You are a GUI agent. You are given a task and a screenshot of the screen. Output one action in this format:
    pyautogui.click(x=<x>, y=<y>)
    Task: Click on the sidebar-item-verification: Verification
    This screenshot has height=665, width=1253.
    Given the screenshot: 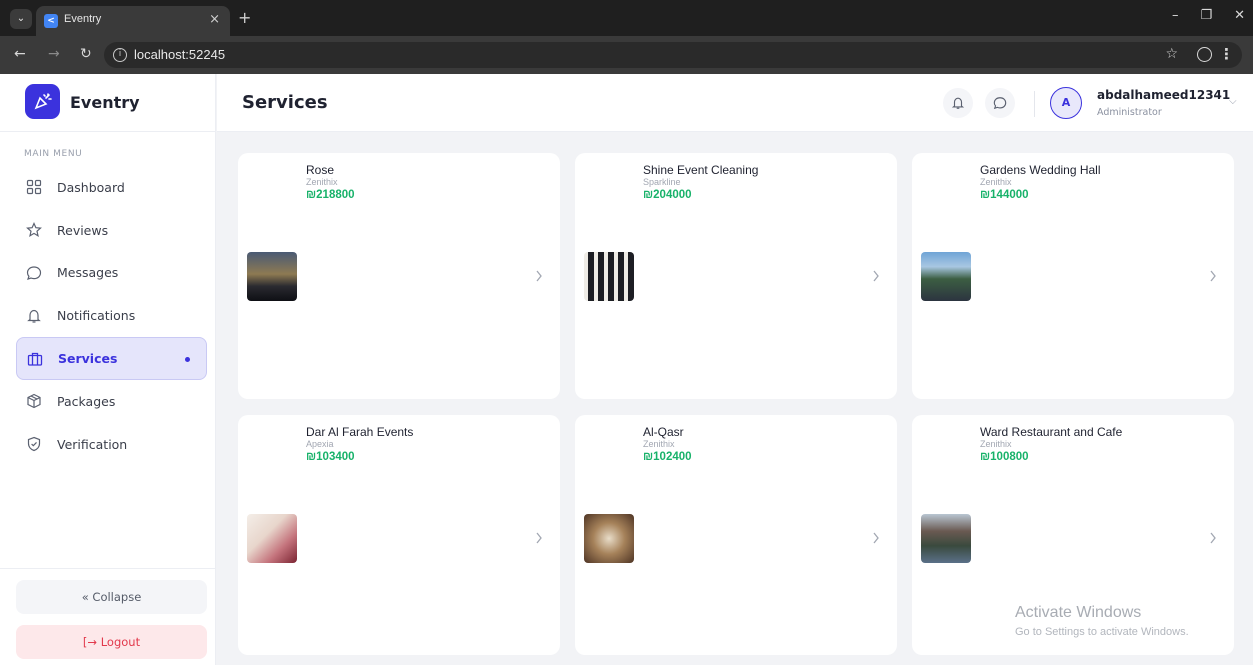 What is the action you would take?
    pyautogui.click(x=111, y=444)
    